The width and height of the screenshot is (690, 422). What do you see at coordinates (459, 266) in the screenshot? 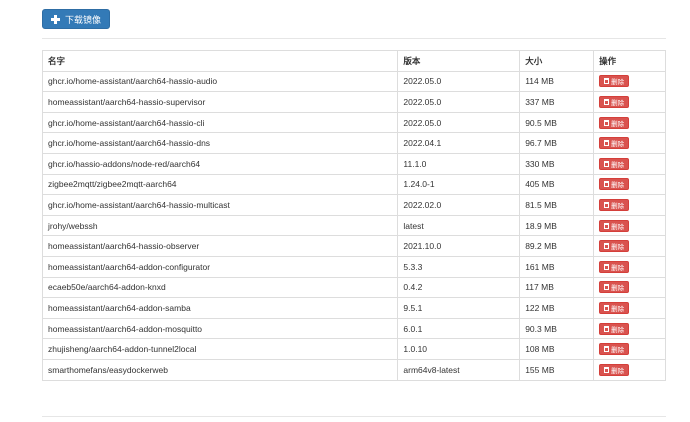
I see `image-version: 5.3.3` at bounding box center [459, 266].